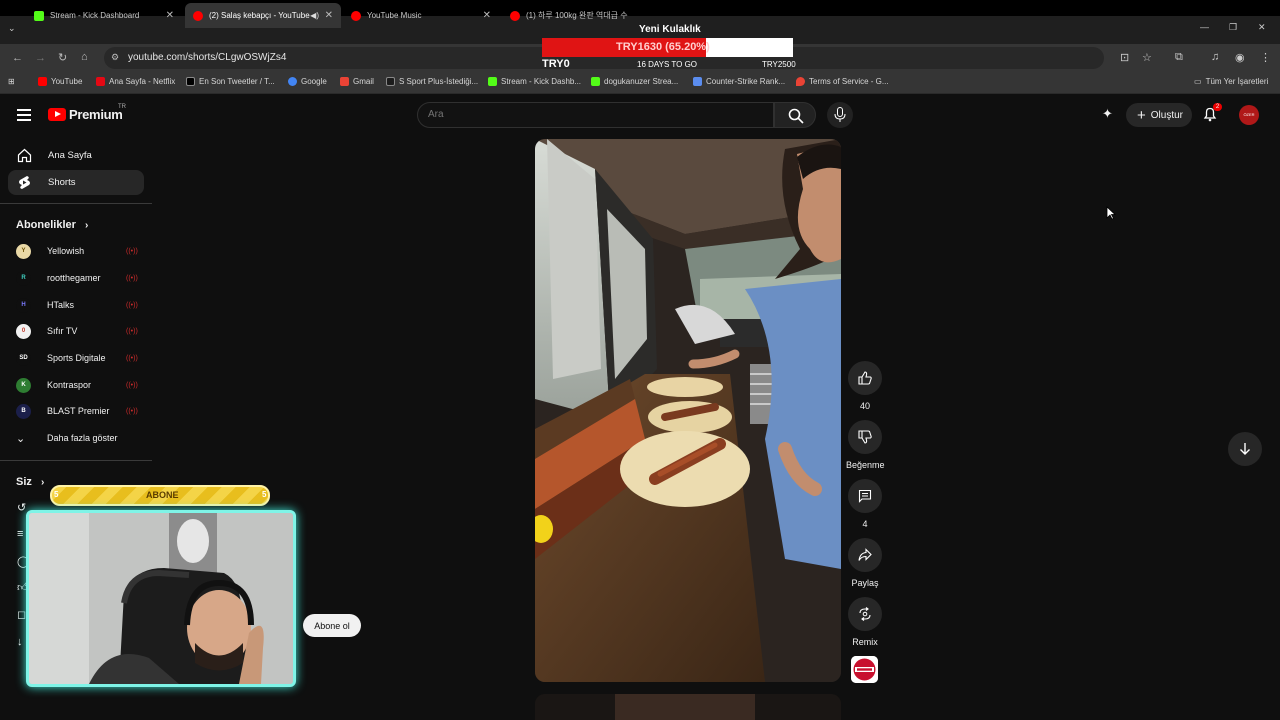  Describe the element at coordinates (795, 115) in the screenshot. I see `search-button` at that location.